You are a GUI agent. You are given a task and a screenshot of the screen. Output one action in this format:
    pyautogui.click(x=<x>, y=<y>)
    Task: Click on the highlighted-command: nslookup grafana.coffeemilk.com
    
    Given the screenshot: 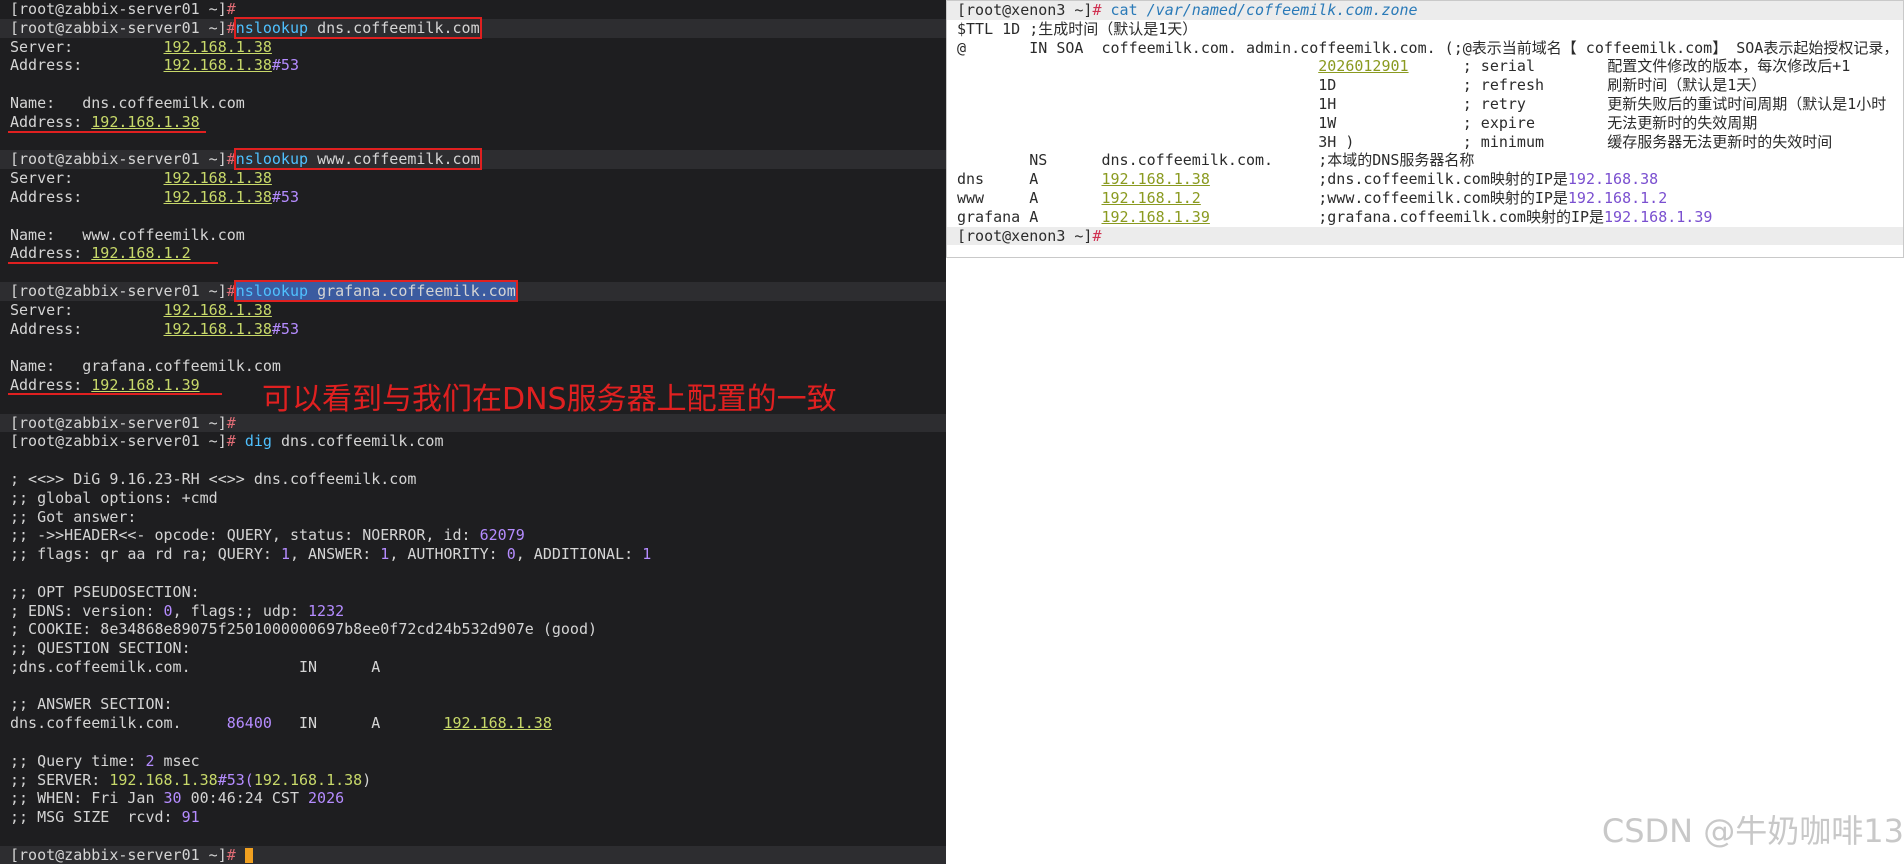 What is the action you would take?
    pyautogui.click(x=375, y=290)
    